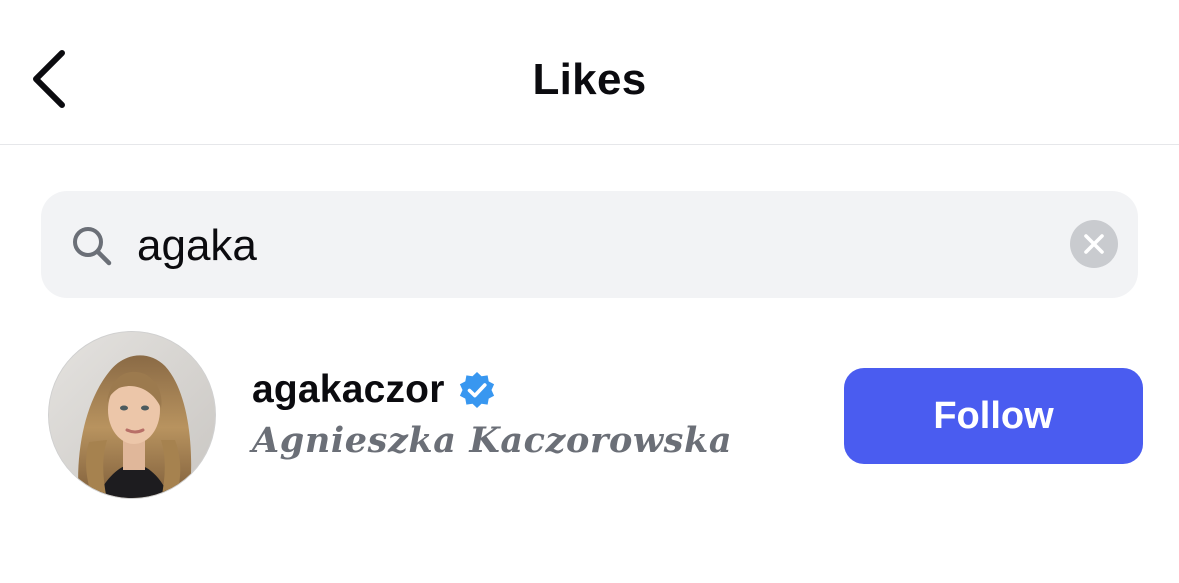 The image size is (1179, 583). What do you see at coordinates (476, 390) in the screenshot?
I see `verified-badge-icon` at bounding box center [476, 390].